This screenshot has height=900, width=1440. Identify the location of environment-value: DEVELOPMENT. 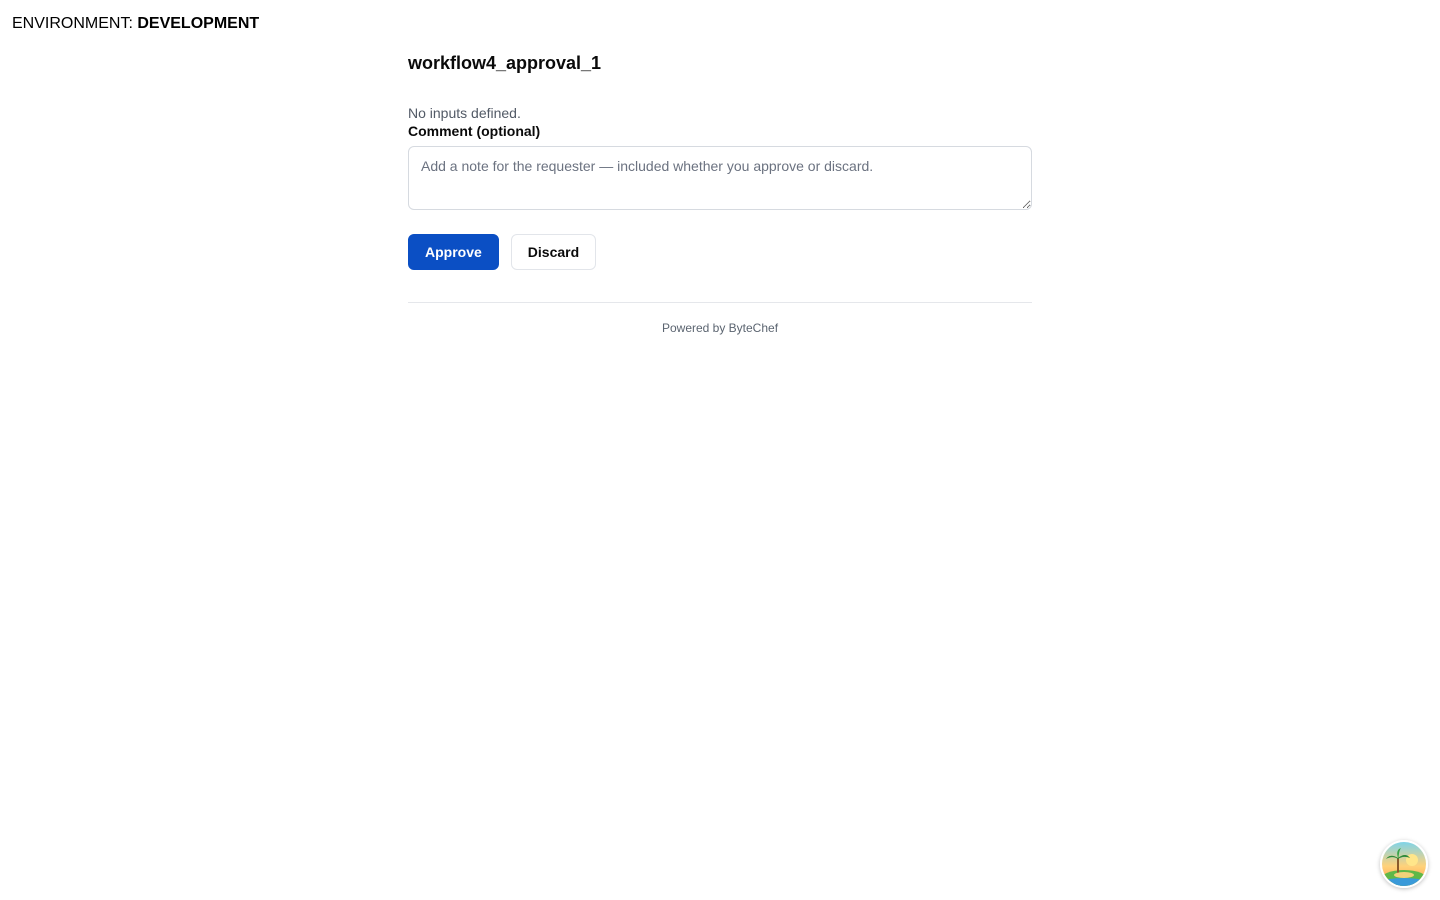
(198, 23).